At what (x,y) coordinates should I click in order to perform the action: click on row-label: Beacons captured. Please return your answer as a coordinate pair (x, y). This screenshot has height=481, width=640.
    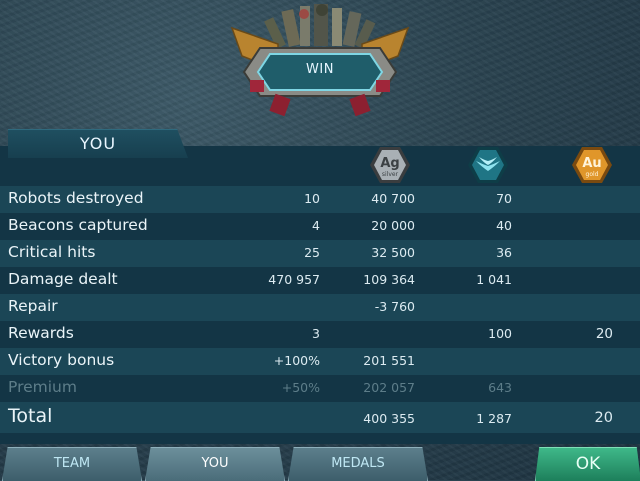
    Looking at the image, I should click on (78, 225).